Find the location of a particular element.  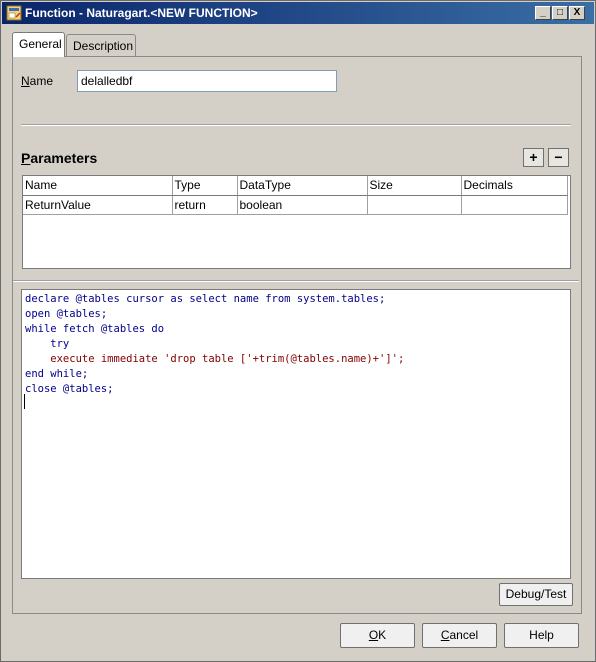

parameters-heading: Parameters is located at coordinates (59, 158).